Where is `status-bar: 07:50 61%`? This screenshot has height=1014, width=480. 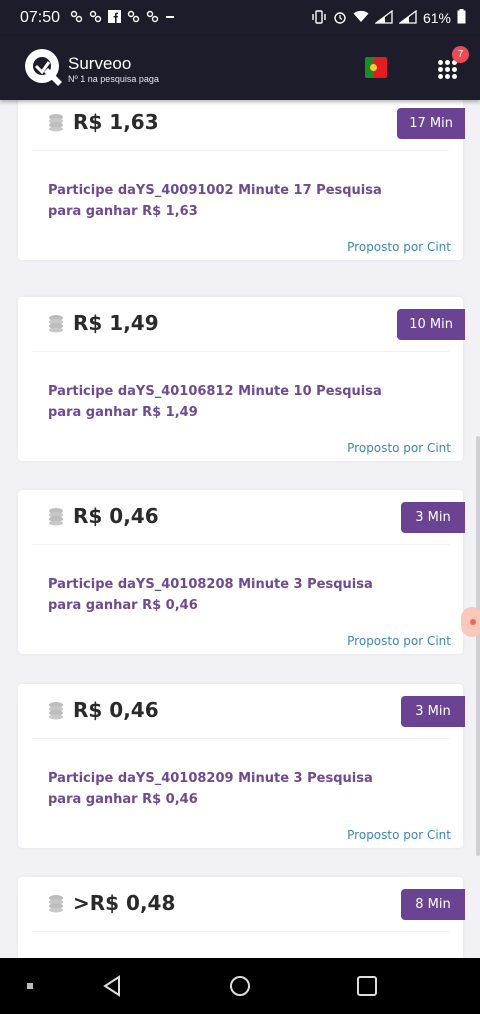 status-bar: 07:50 61% is located at coordinates (240, 18).